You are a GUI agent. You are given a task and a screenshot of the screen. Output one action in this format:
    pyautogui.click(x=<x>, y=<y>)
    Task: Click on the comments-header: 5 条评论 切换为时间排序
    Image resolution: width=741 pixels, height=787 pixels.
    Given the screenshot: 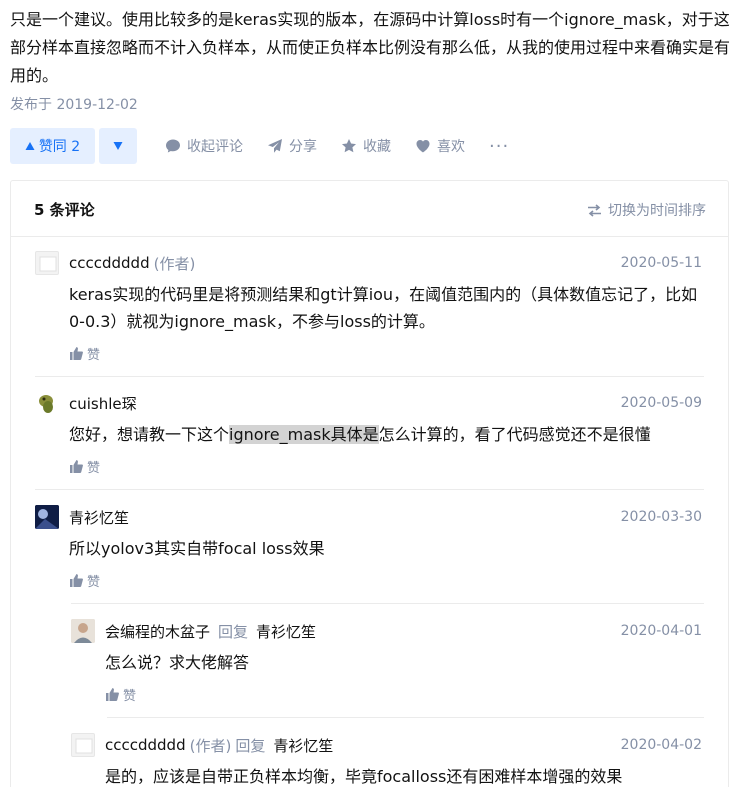 What is the action you would take?
    pyautogui.click(x=369, y=209)
    